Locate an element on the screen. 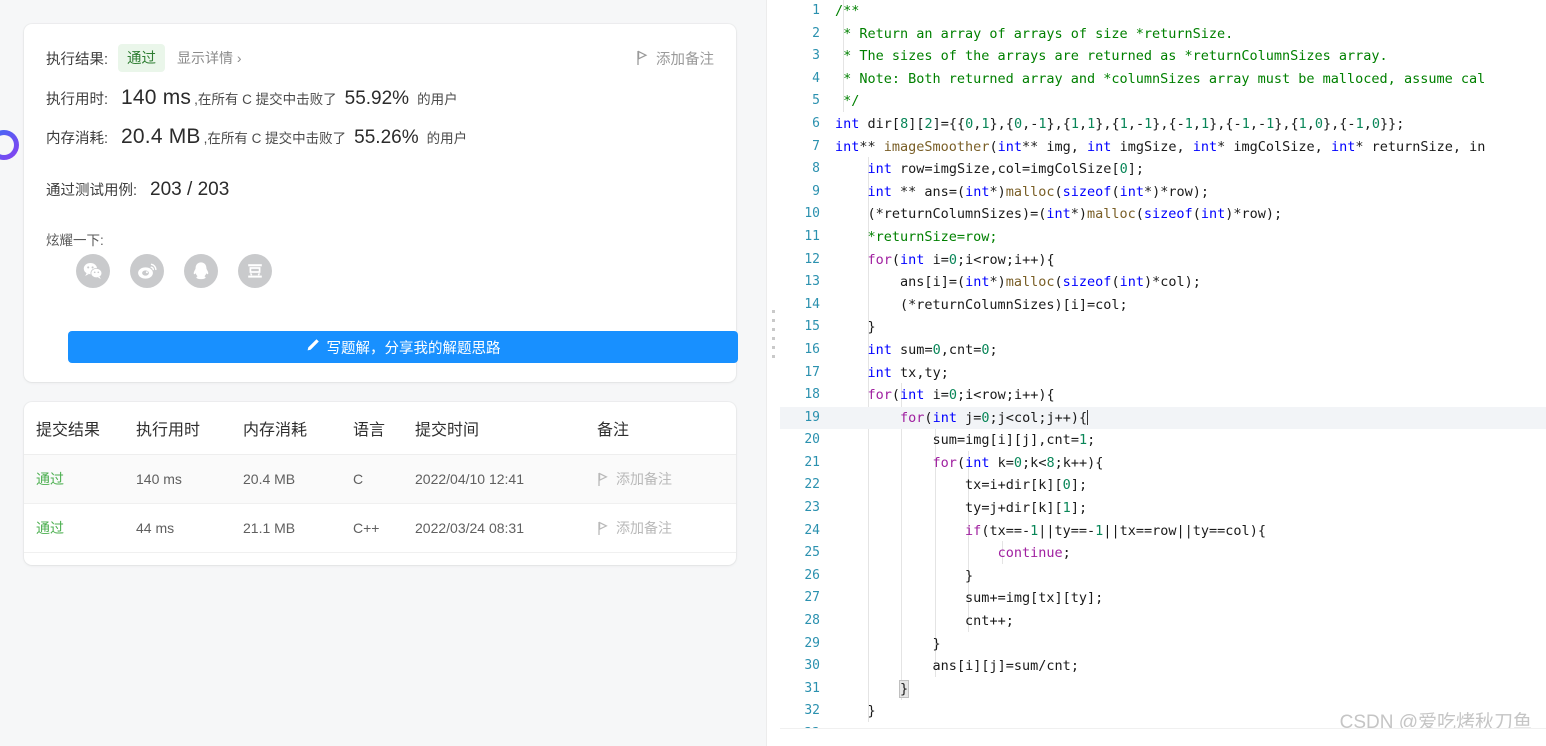 The height and width of the screenshot is (746, 1546). testcases-value: 203 / 203 is located at coordinates (190, 189).